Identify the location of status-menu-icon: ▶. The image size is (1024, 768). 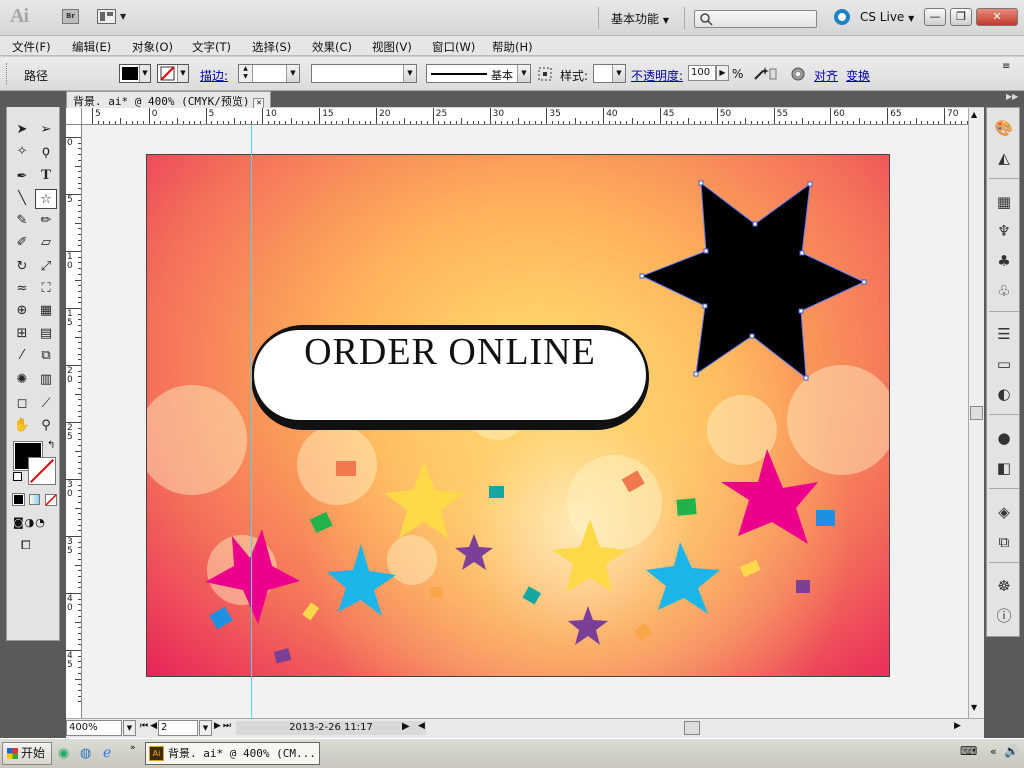
(406, 726).